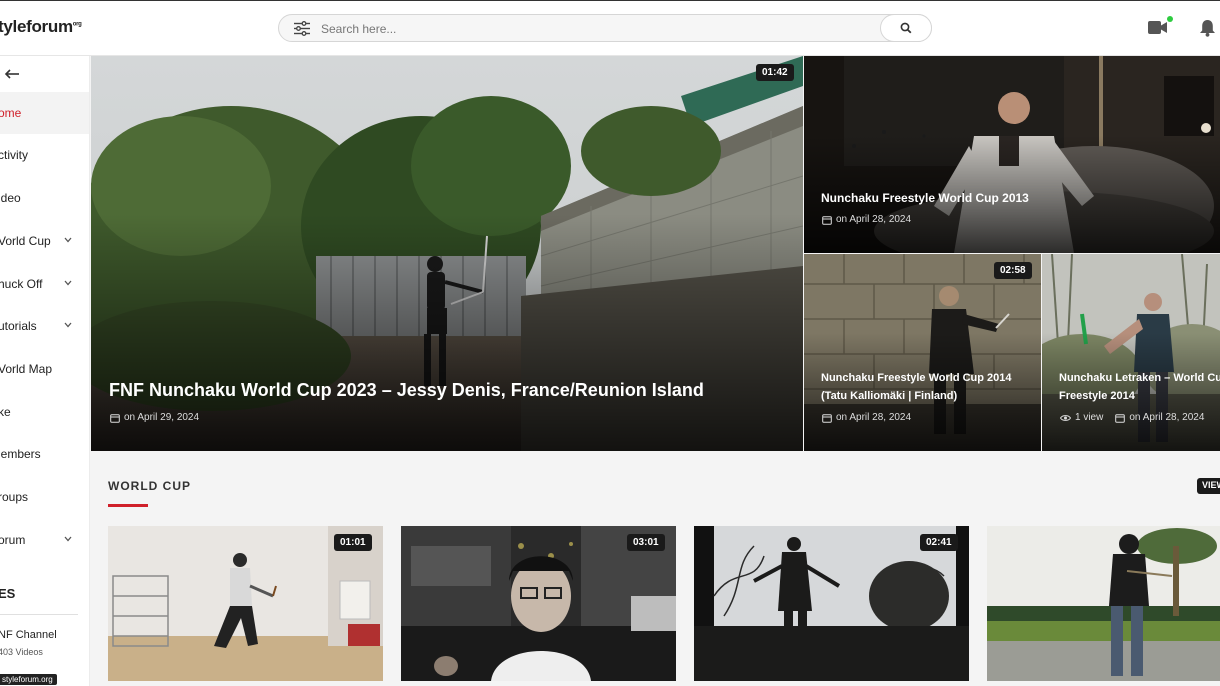 The width and height of the screenshot is (1220, 686). I want to click on top-bar: tyleforumorg, so click(610, 28).